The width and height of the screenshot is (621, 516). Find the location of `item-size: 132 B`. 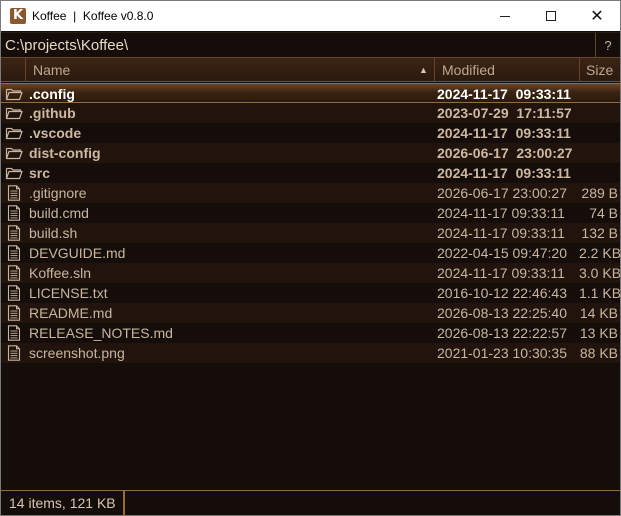

item-size: 132 B is located at coordinates (599, 233).